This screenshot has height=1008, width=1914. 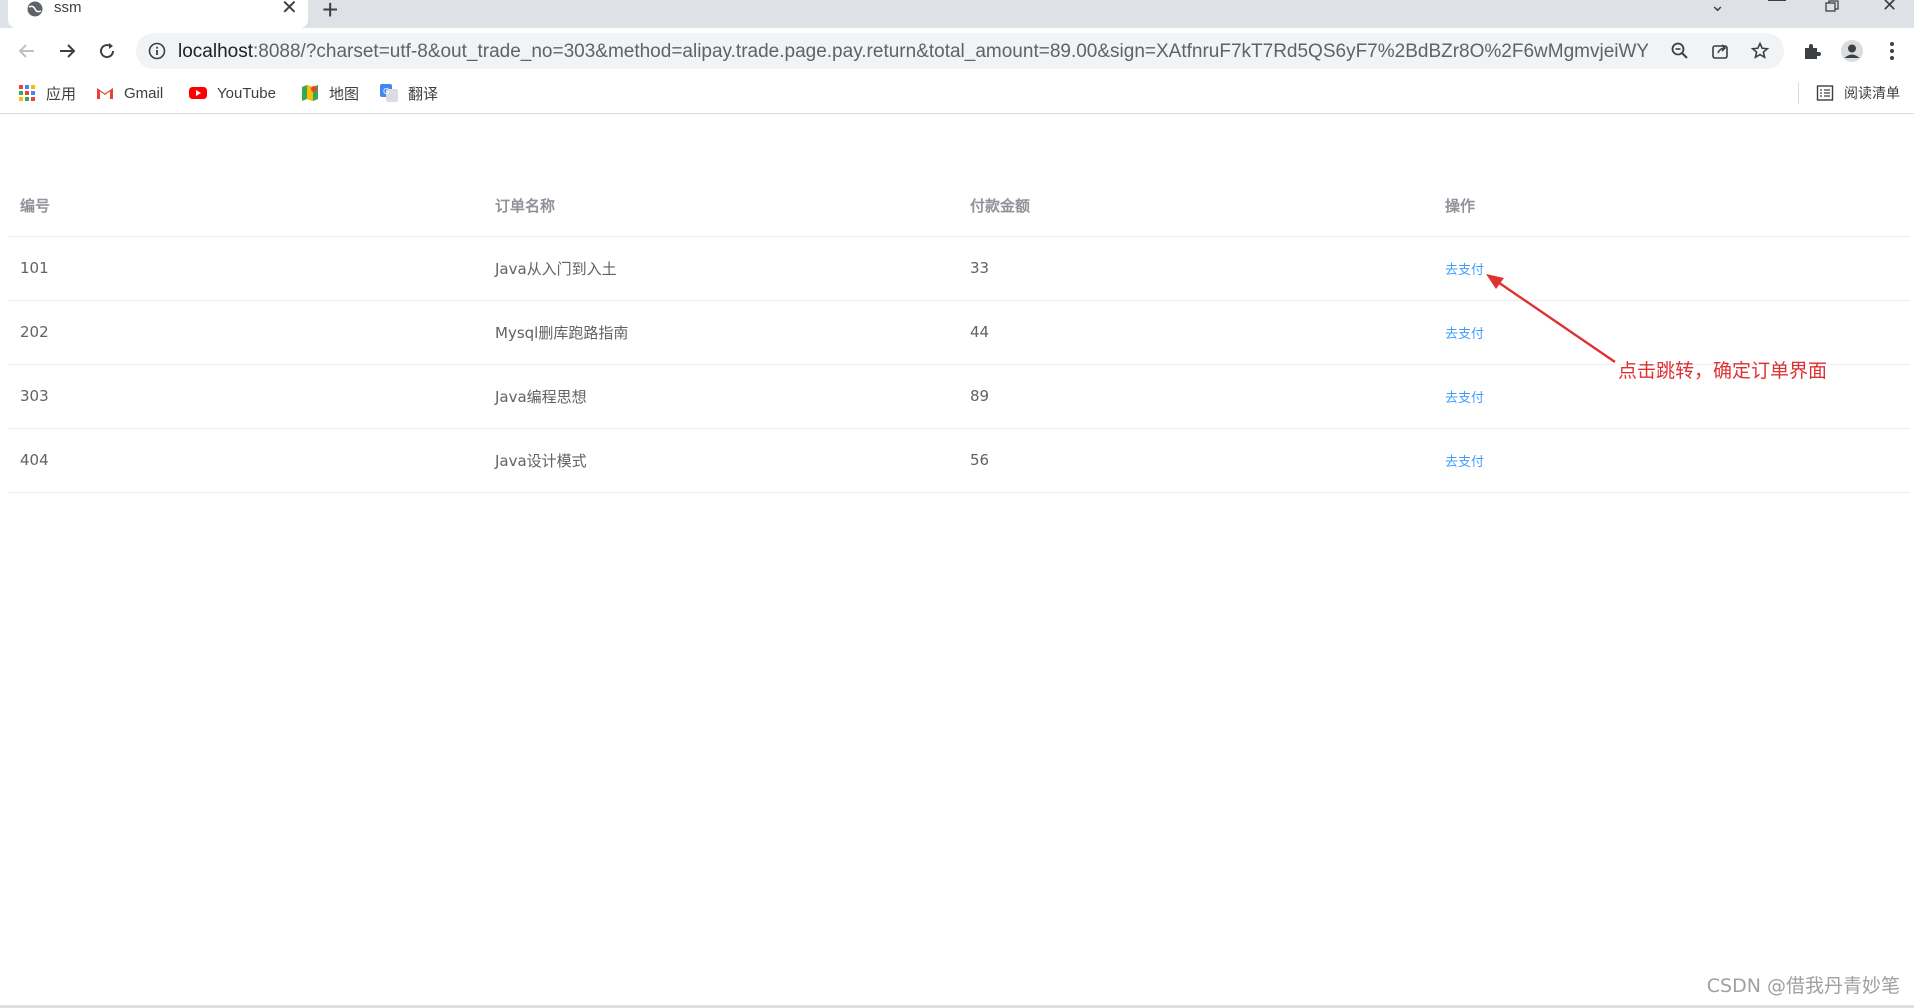 I want to click on youtube-icon, so click(x=198, y=93).